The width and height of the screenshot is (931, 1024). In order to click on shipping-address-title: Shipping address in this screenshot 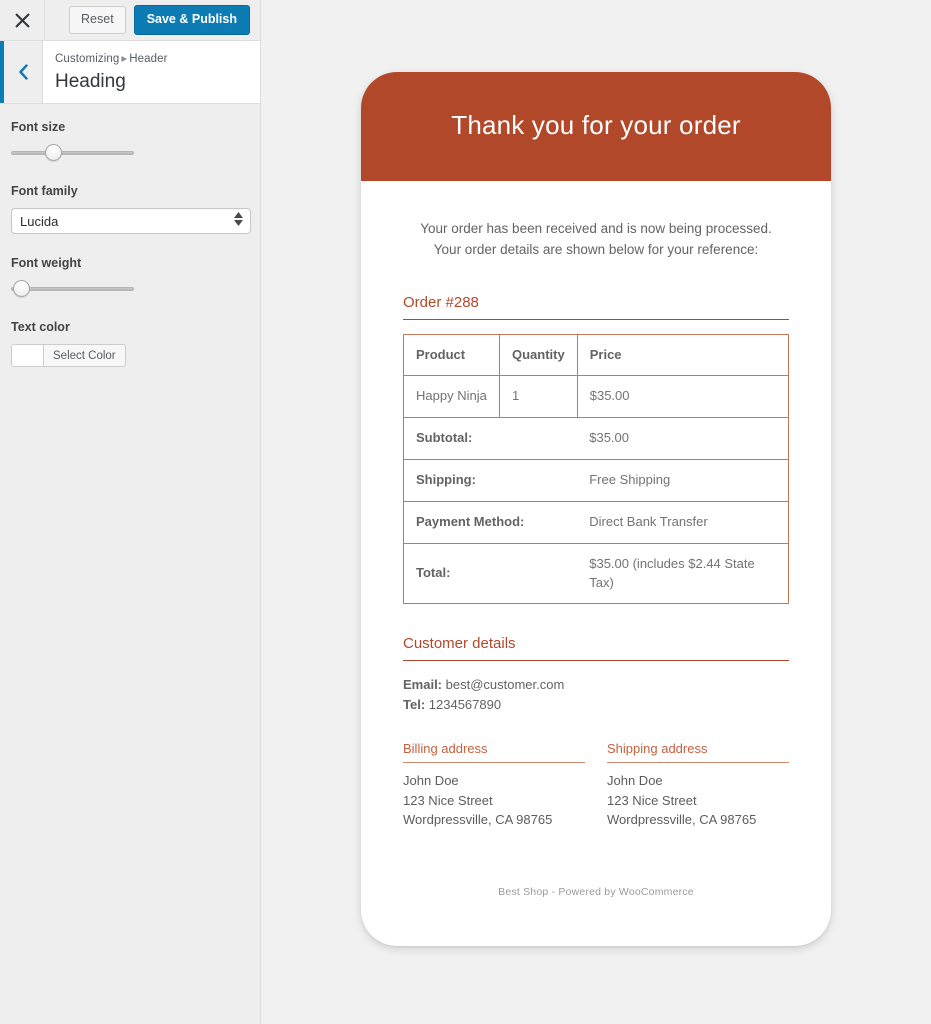, I will do `click(698, 752)`.